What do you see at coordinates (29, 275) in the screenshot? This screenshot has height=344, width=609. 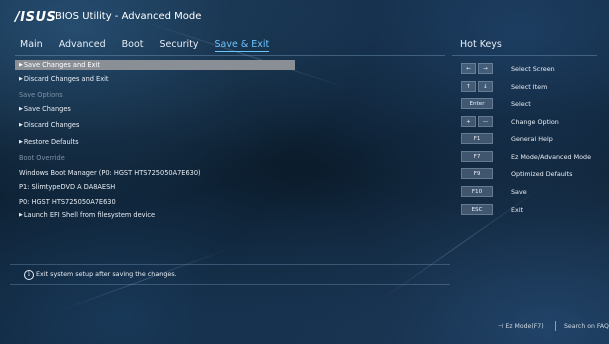 I see `info-icon: i` at bounding box center [29, 275].